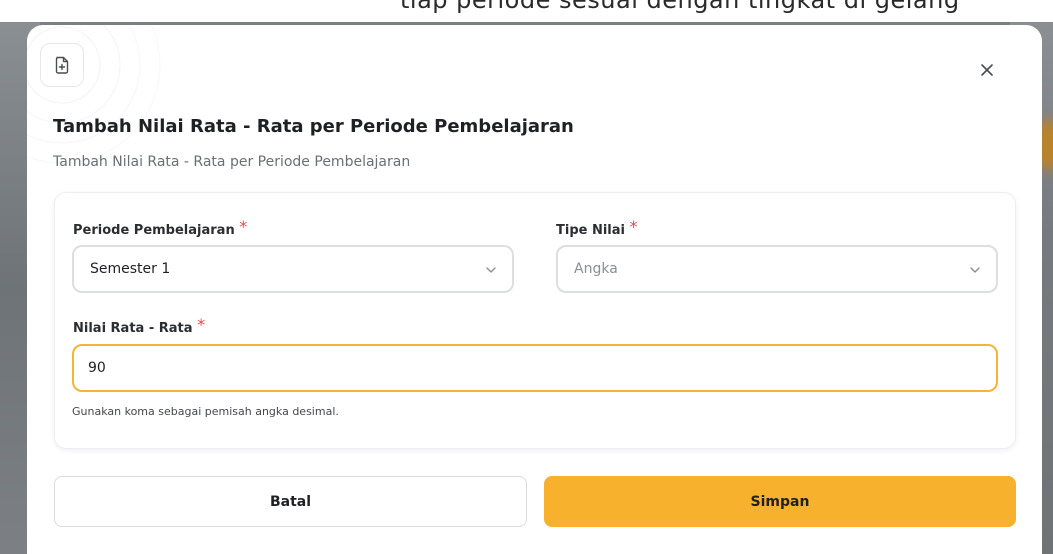  I want to click on nilai-label: Nilai Rata - Rata *, so click(139, 325).